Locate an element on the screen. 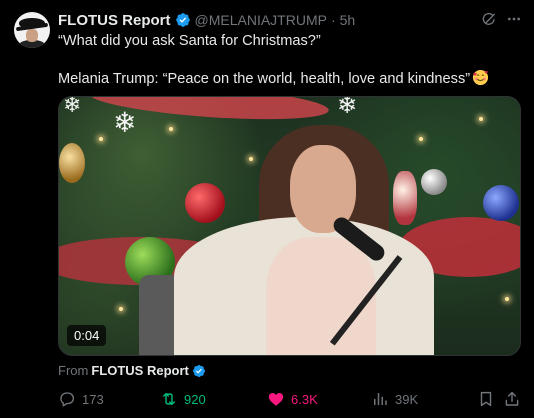  bookmark-button is located at coordinates (486, 399).